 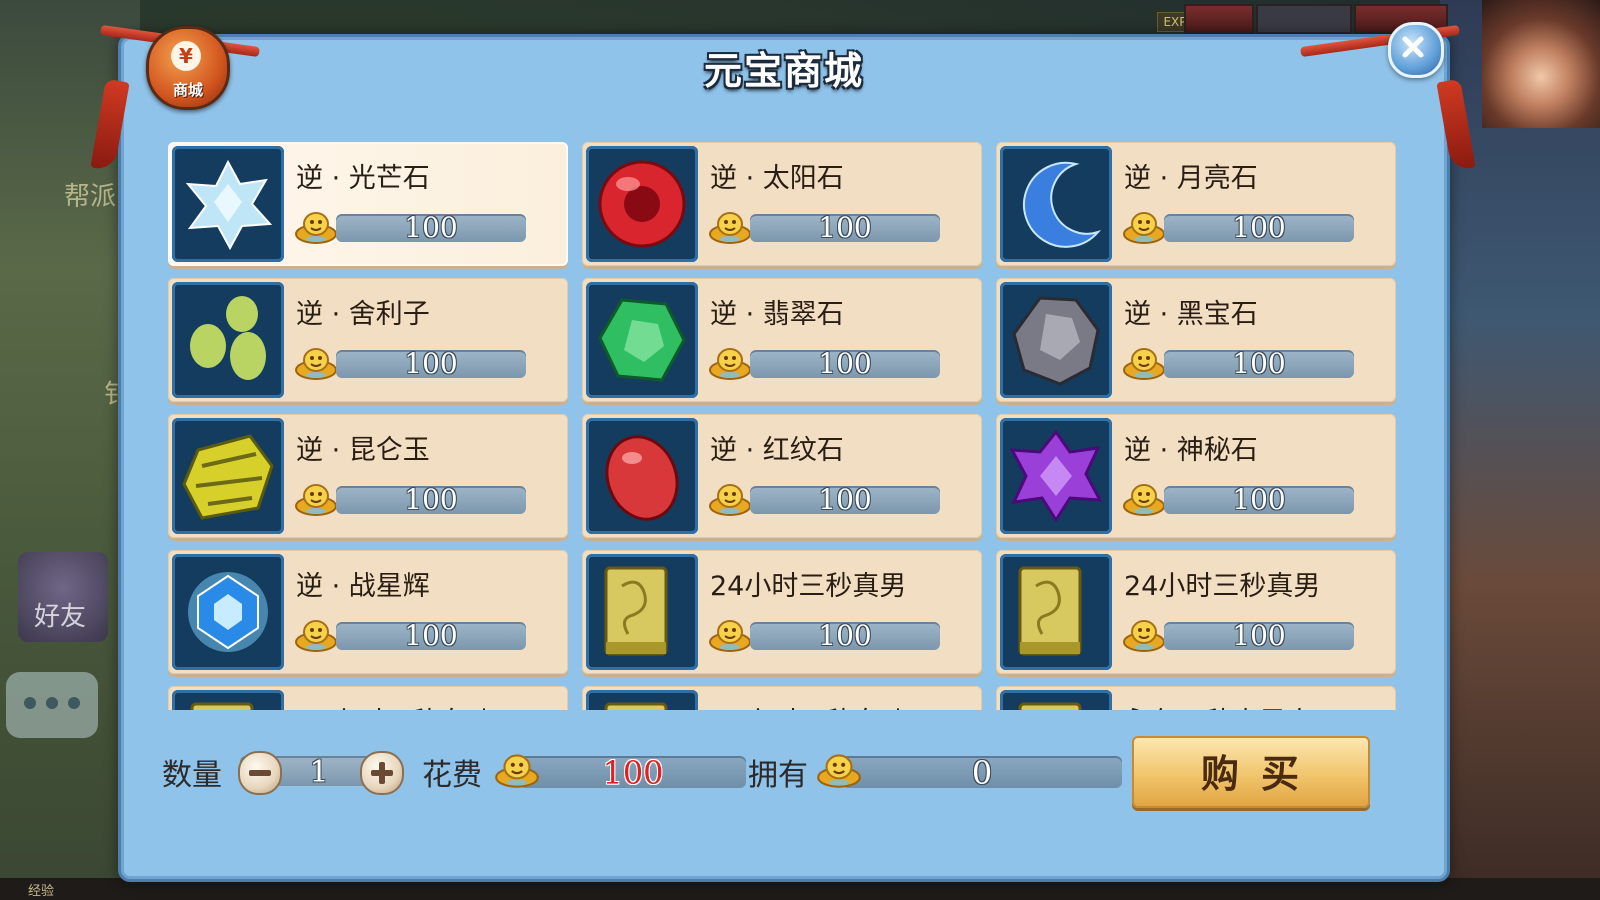 I want to click on red-orb-icon, so click(x=642, y=204).